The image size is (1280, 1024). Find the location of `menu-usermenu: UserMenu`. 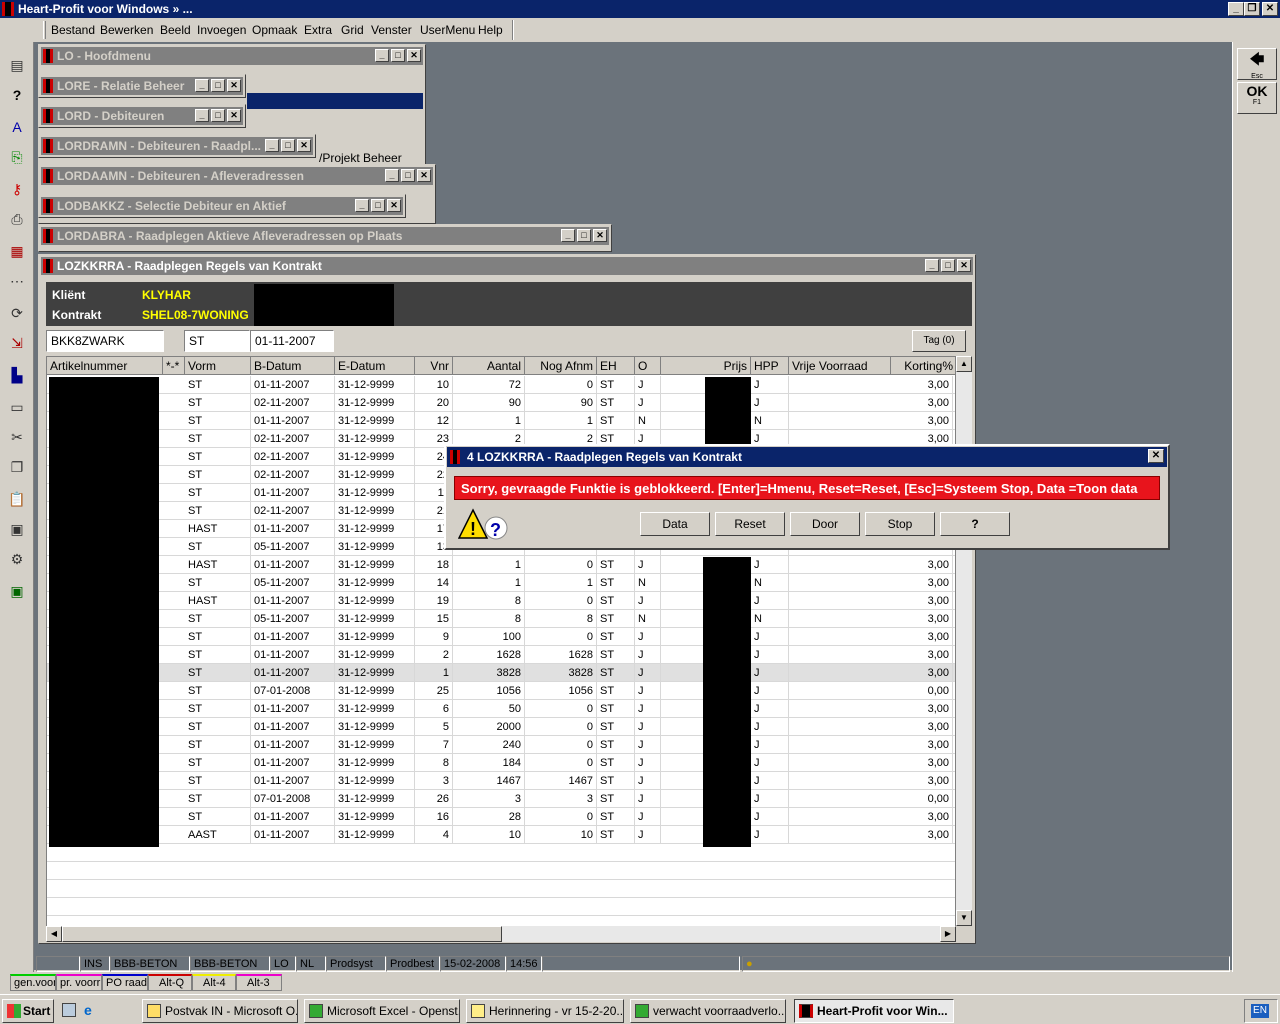

menu-usermenu: UserMenu is located at coordinates (447, 30).